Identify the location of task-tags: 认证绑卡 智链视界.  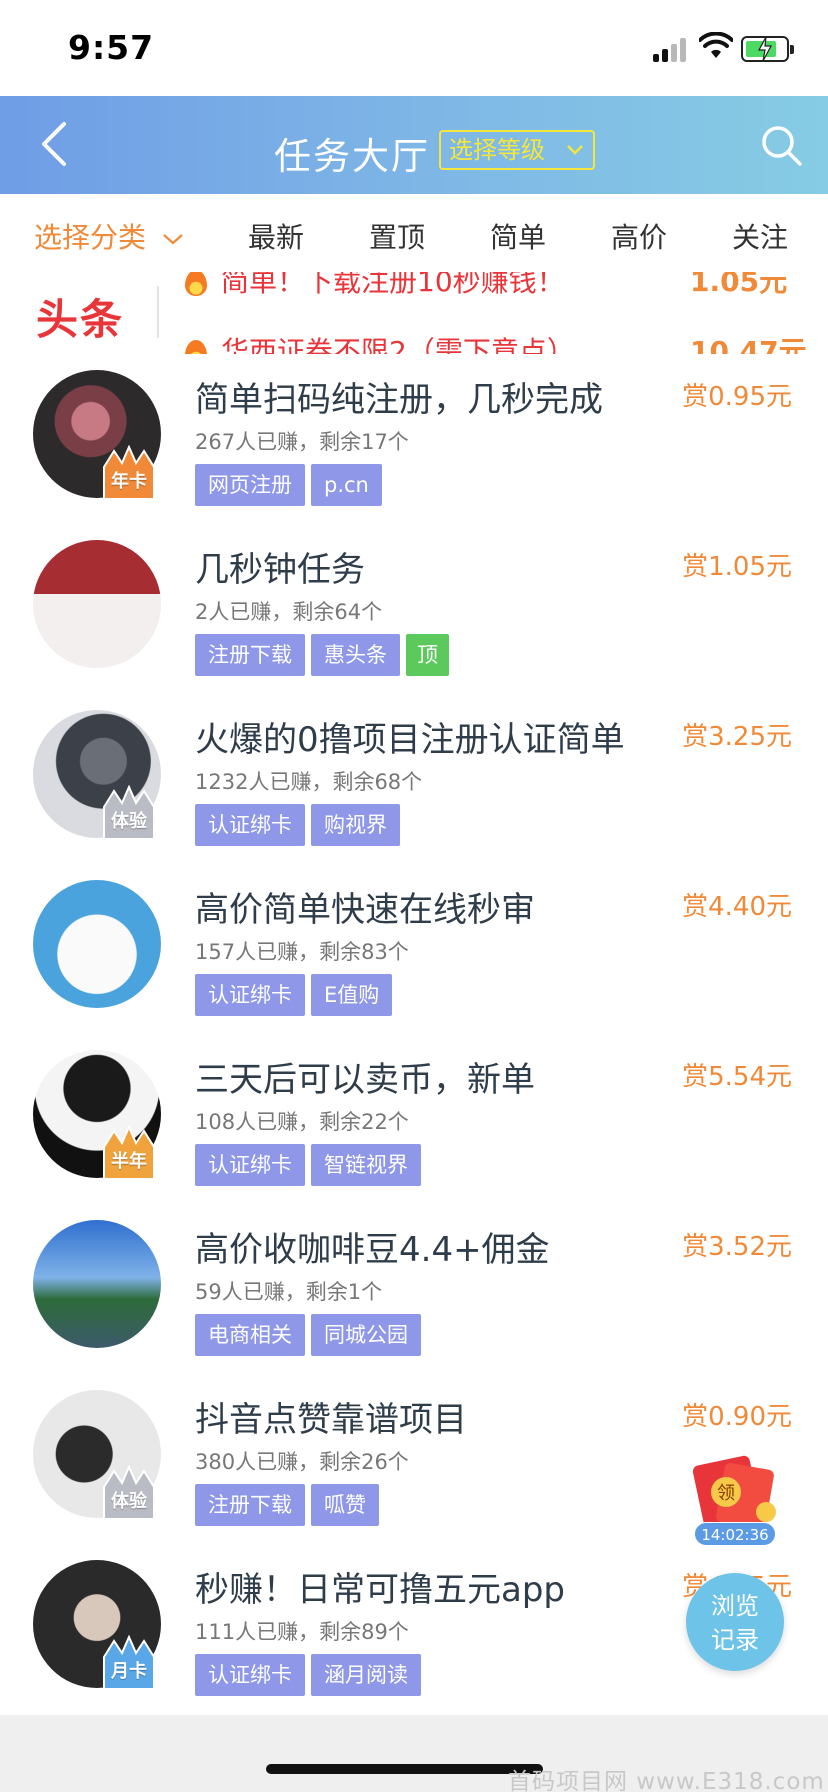
(311, 1166).